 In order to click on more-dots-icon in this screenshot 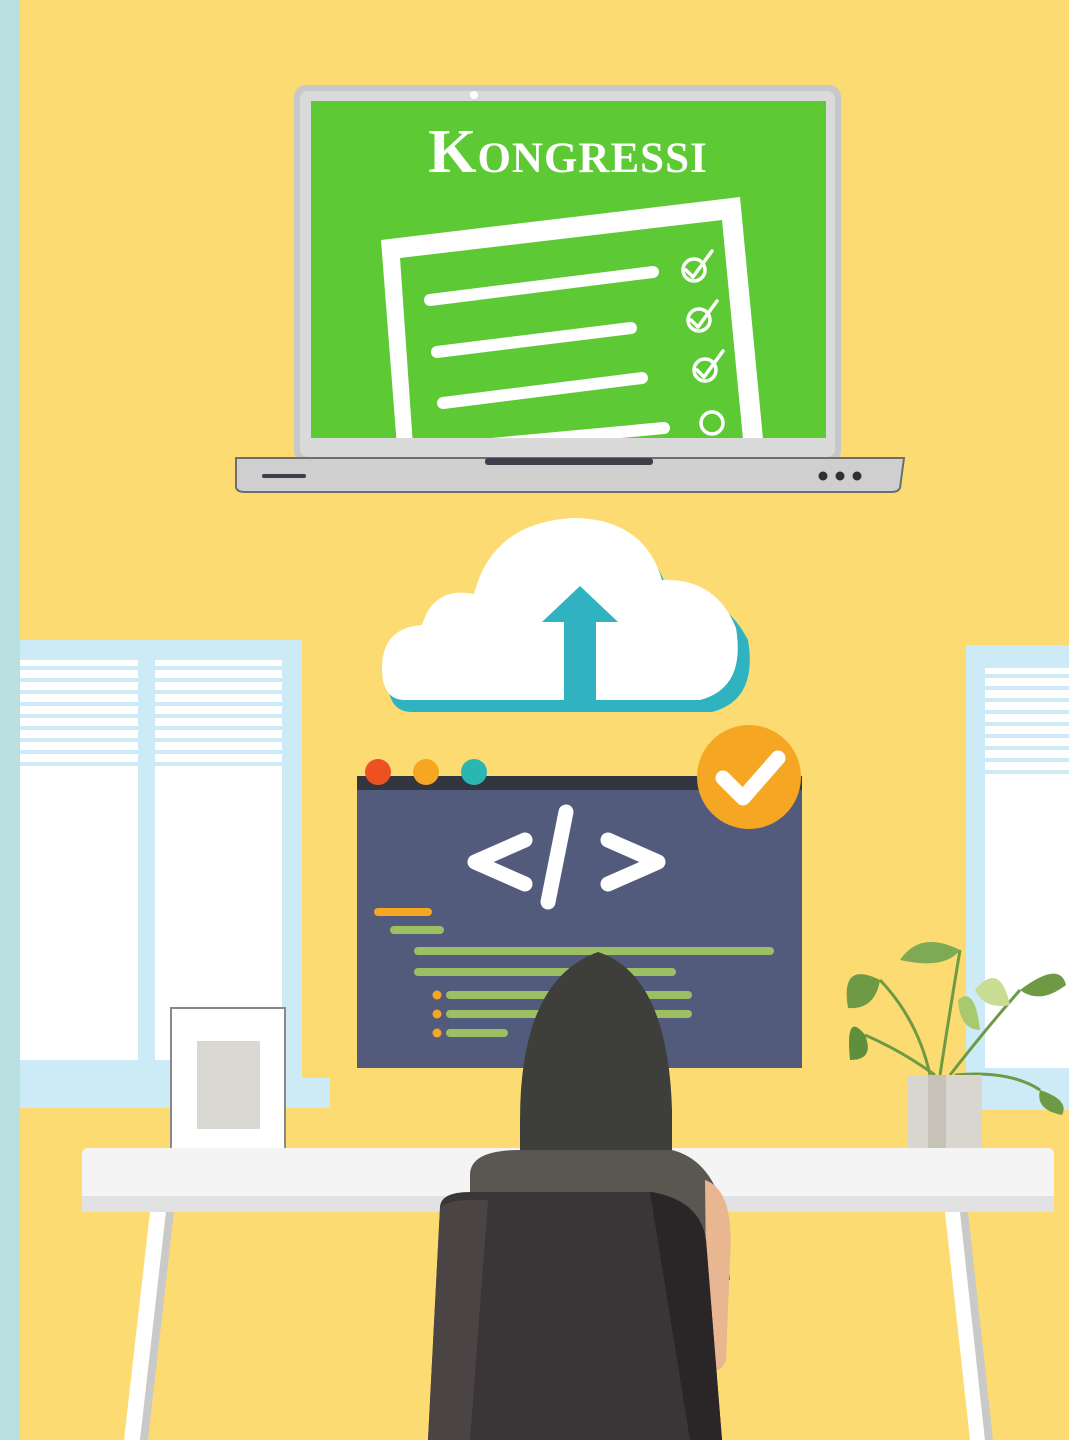, I will do `click(840, 476)`.